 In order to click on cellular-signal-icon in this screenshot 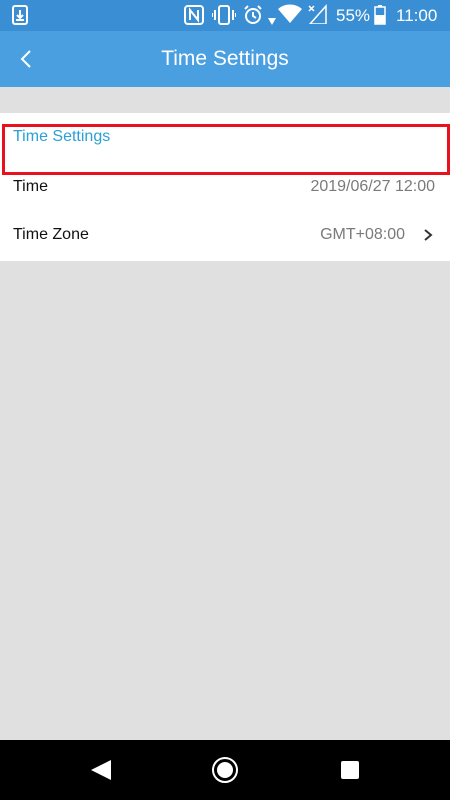, I will do `click(318, 16)`.